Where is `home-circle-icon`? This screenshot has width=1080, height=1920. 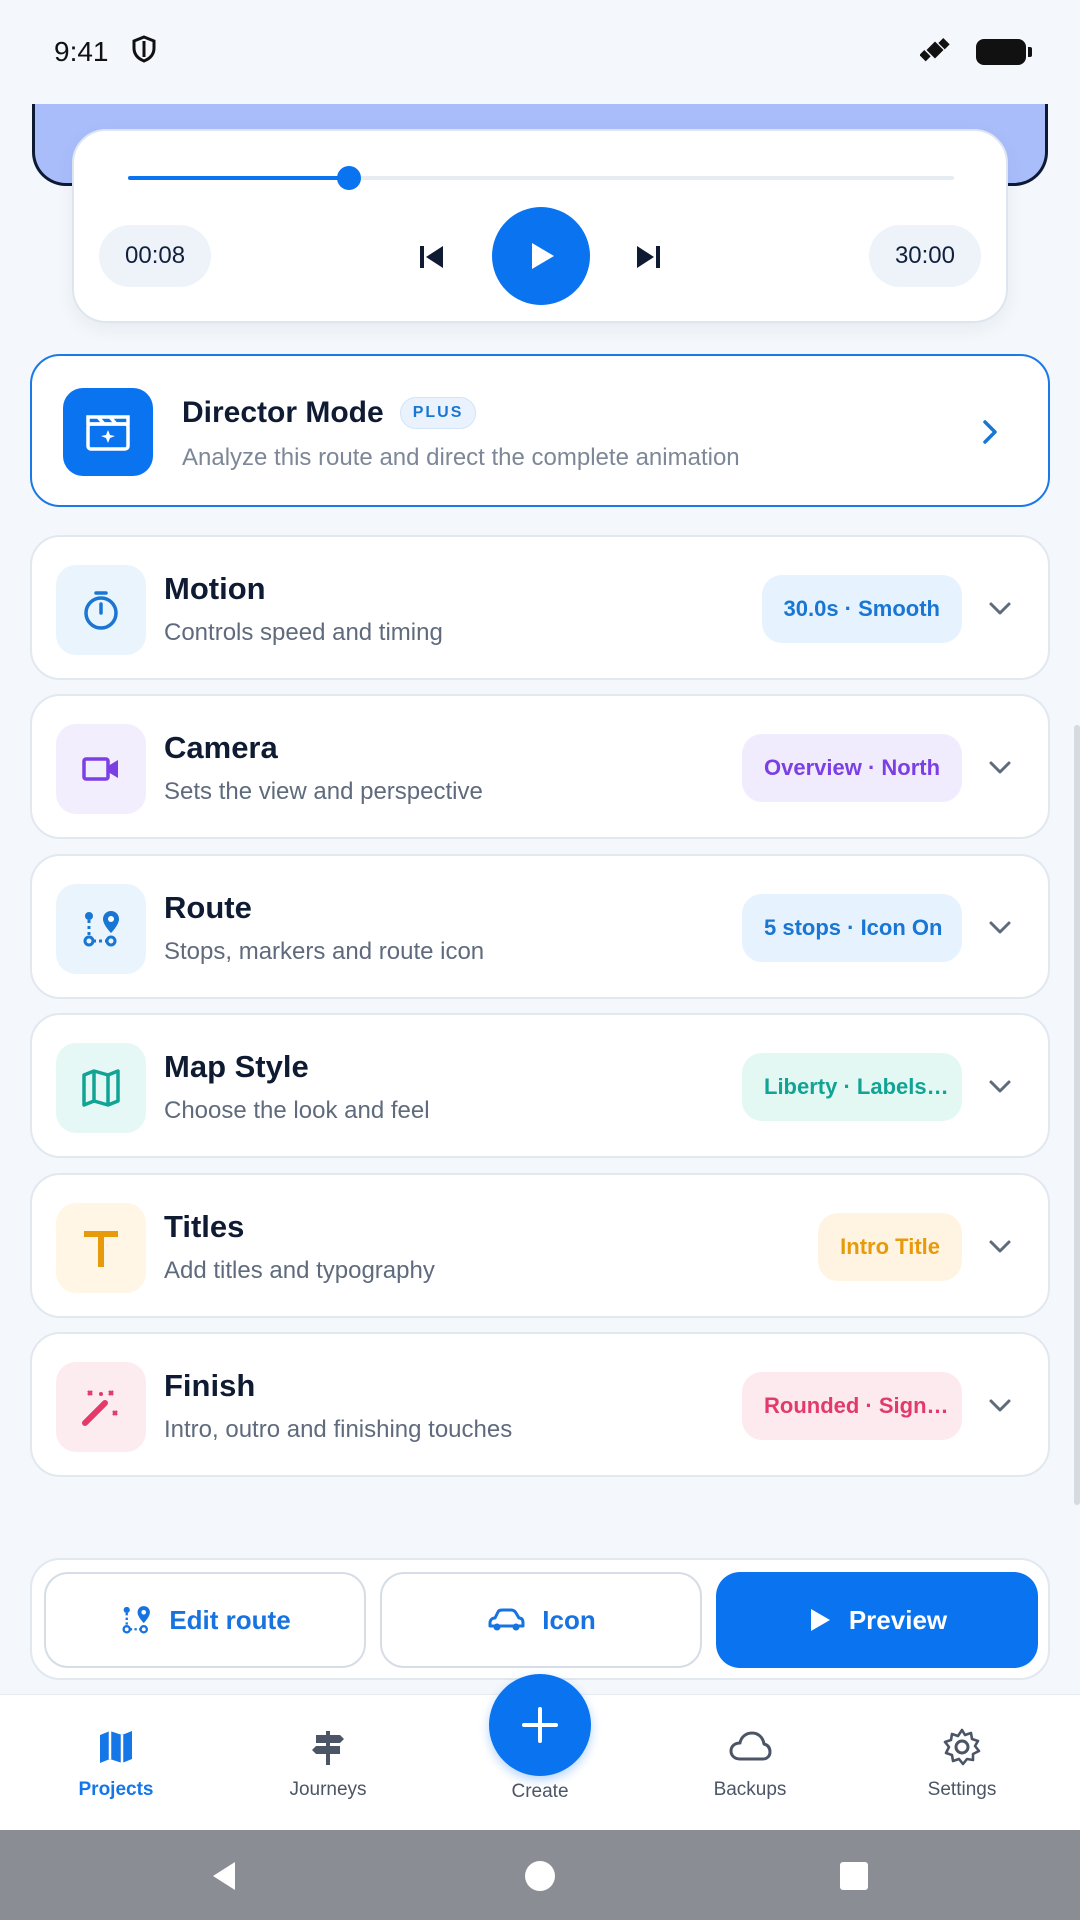
home-circle-icon is located at coordinates (540, 1876).